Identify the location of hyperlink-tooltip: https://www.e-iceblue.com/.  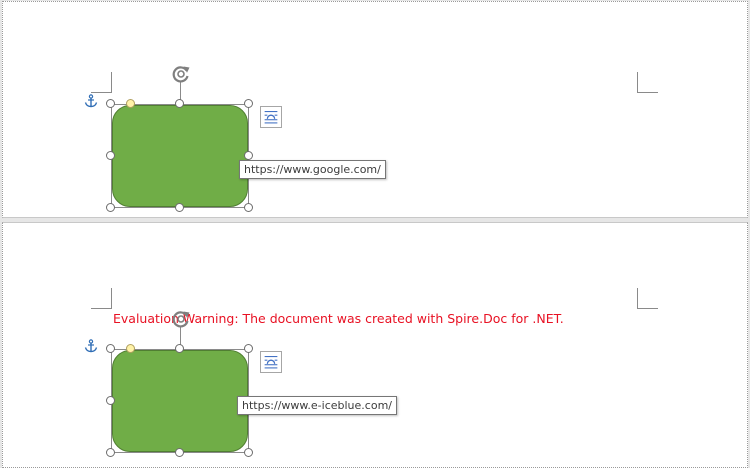
(317, 405).